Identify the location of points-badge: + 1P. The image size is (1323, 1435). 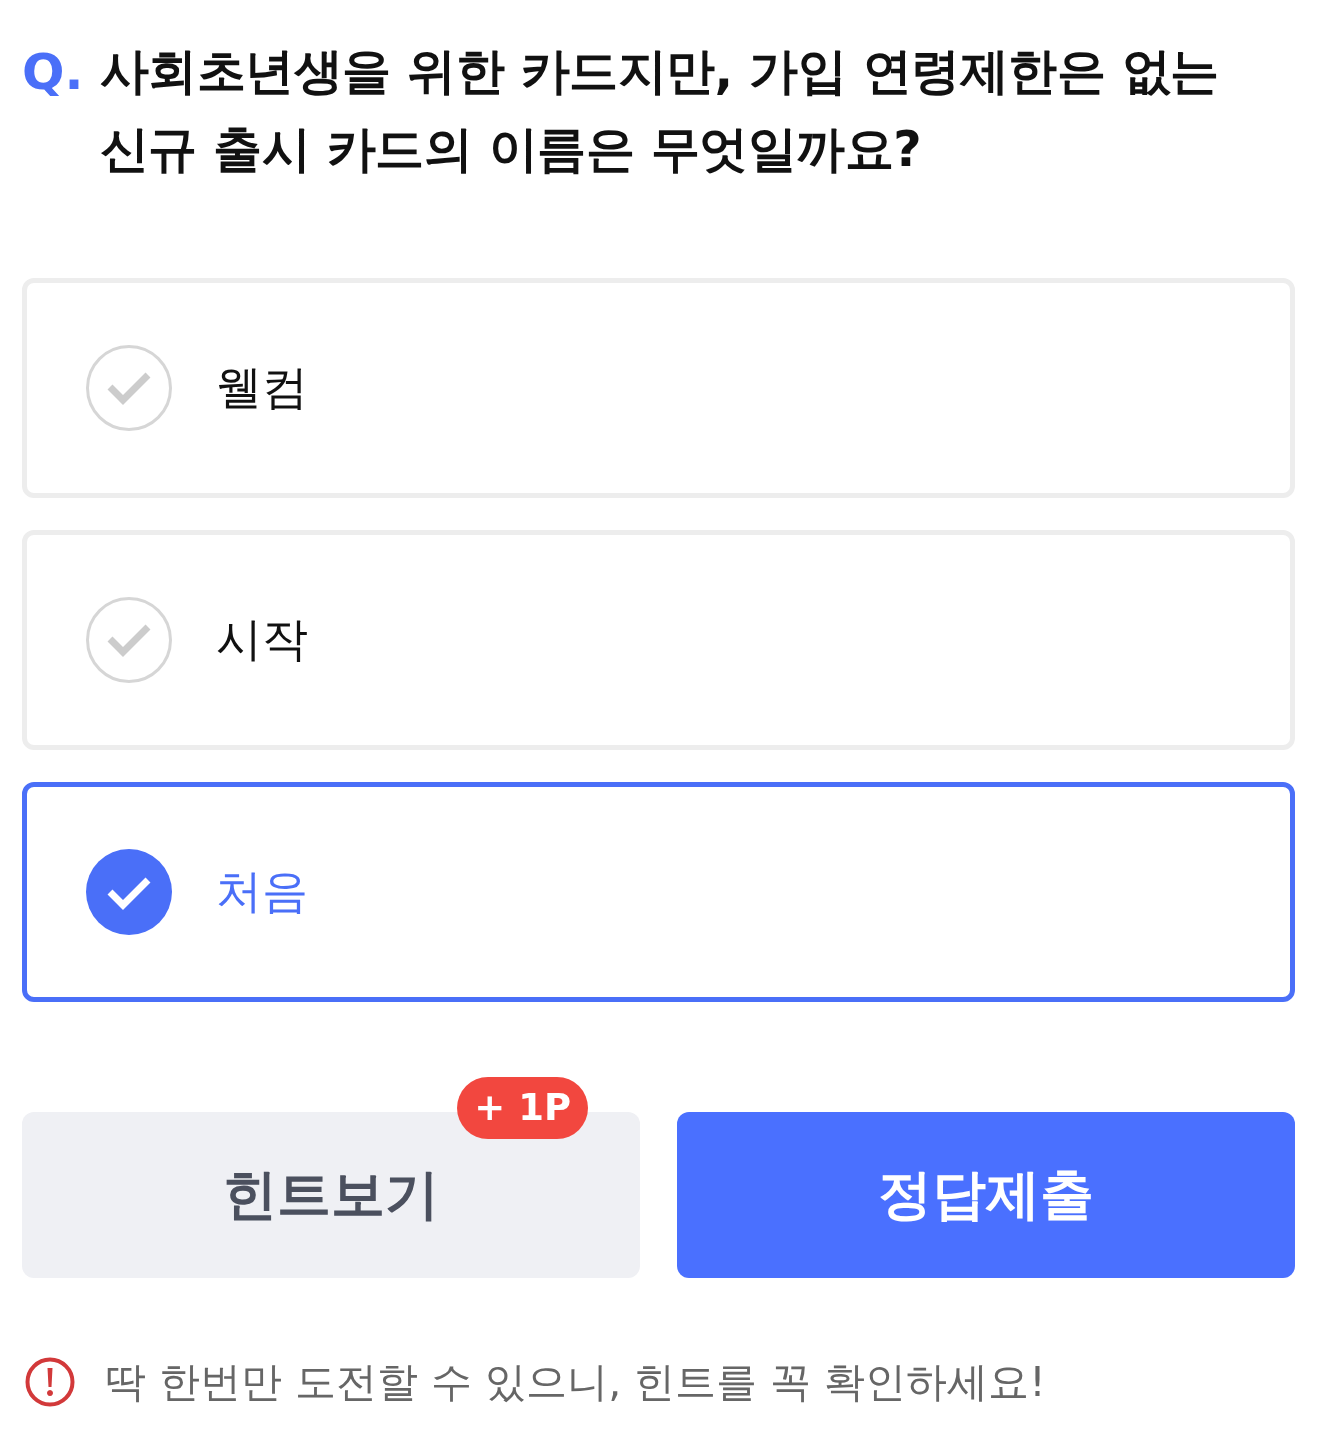
(522, 1108).